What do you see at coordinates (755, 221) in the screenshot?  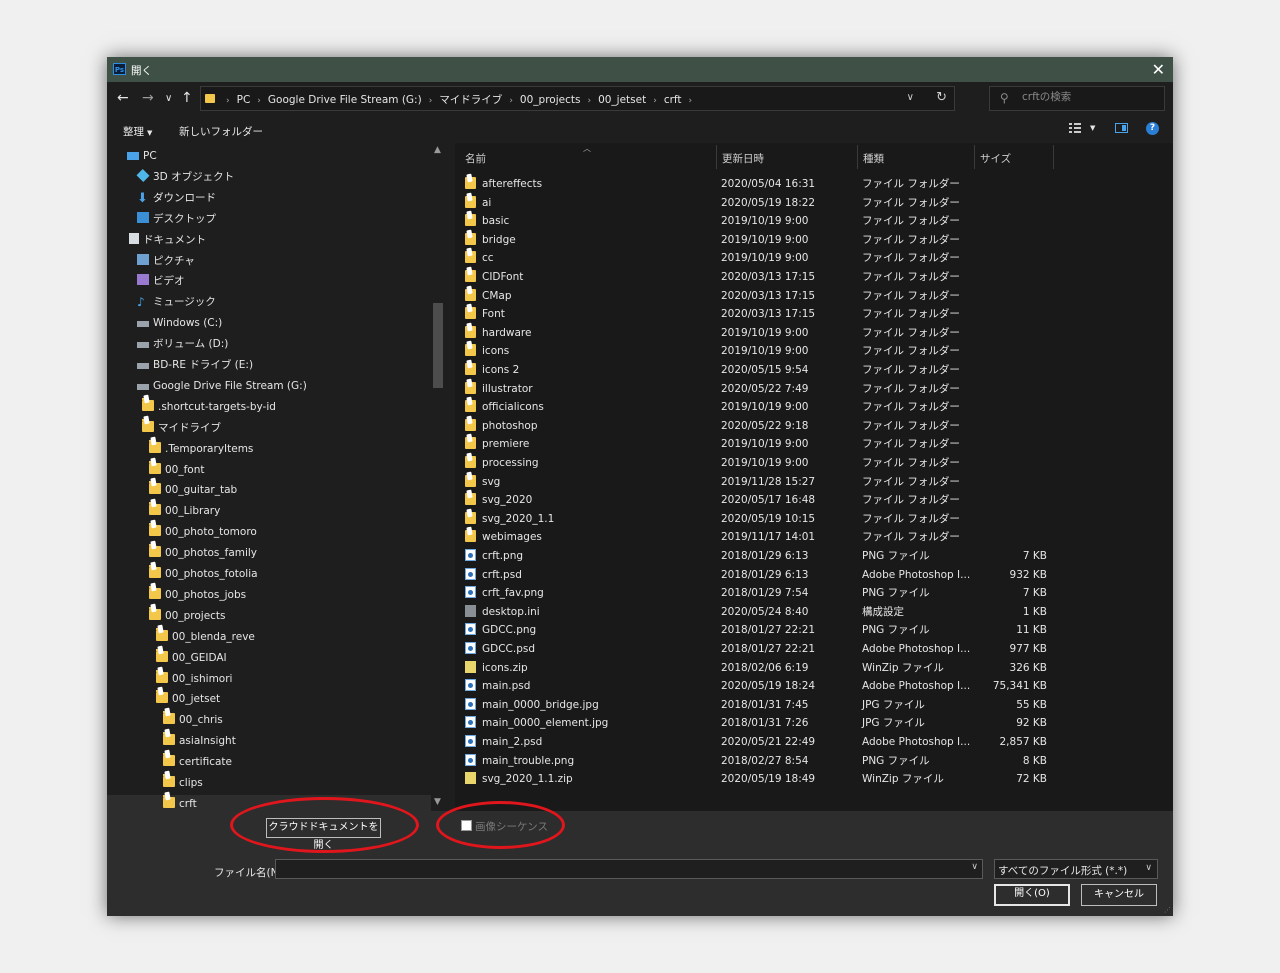 I see `file-row: basic 2019/10/19 9:00 ファイル フォルダー` at bounding box center [755, 221].